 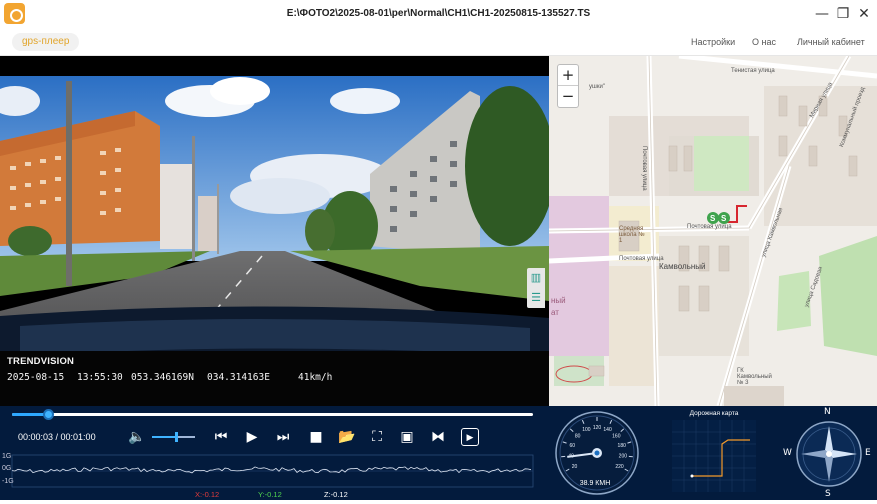 What do you see at coordinates (8, 481) in the screenshot?
I see `gsensor-label-neg1g: -1G` at bounding box center [8, 481].